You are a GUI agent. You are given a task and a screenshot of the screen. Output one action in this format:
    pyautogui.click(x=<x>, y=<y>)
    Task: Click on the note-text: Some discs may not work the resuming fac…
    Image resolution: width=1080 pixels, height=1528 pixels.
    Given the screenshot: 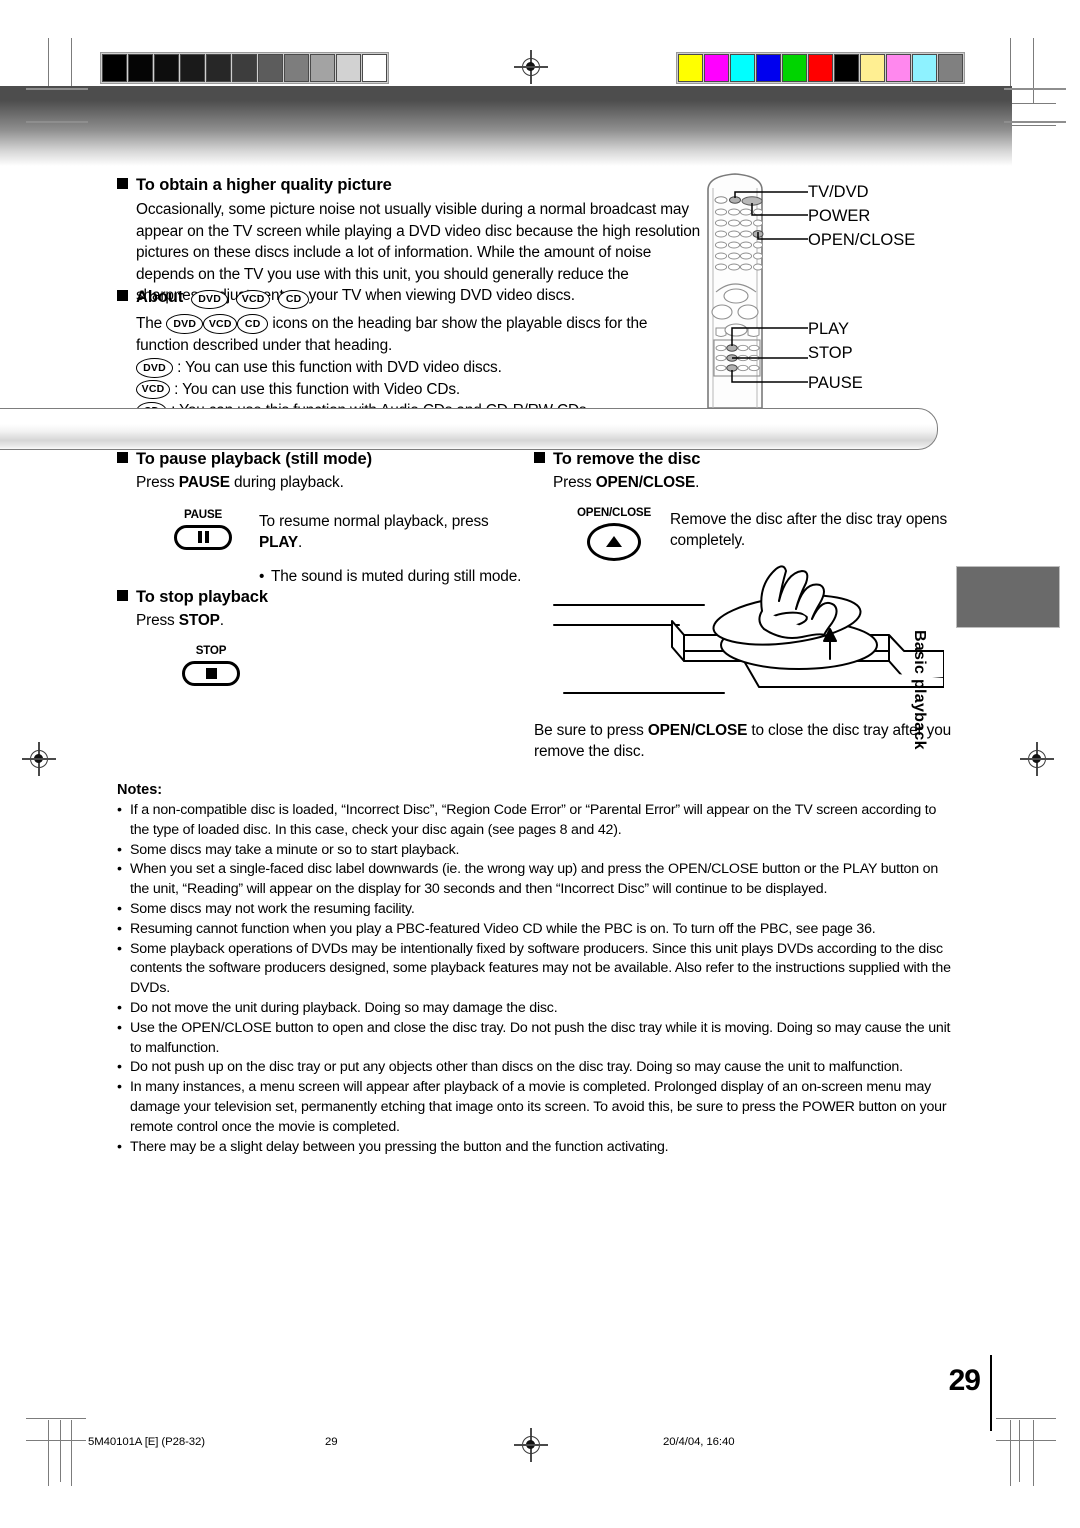 What is the action you would take?
    pyautogui.click(x=272, y=908)
    